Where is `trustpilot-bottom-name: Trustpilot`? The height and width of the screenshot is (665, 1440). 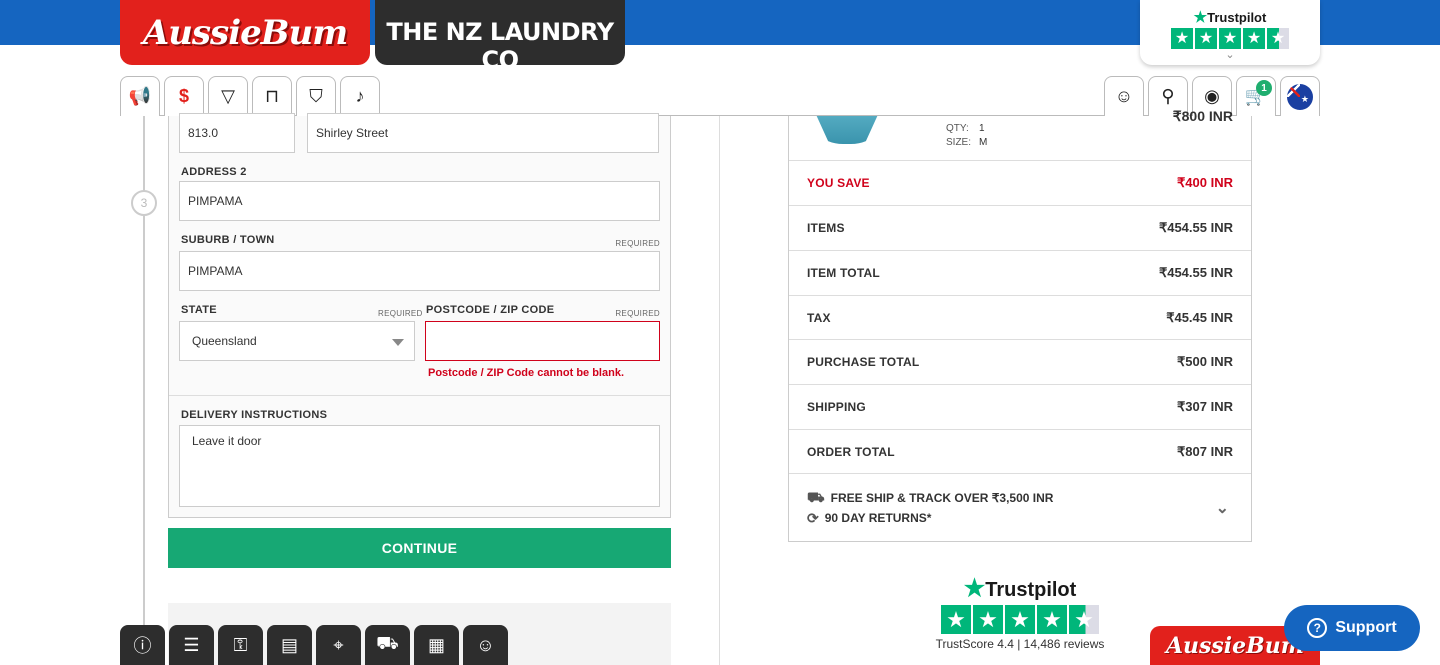
trustpilot-bottom-name: Trustpilot is located at coordinates (1031, 590).